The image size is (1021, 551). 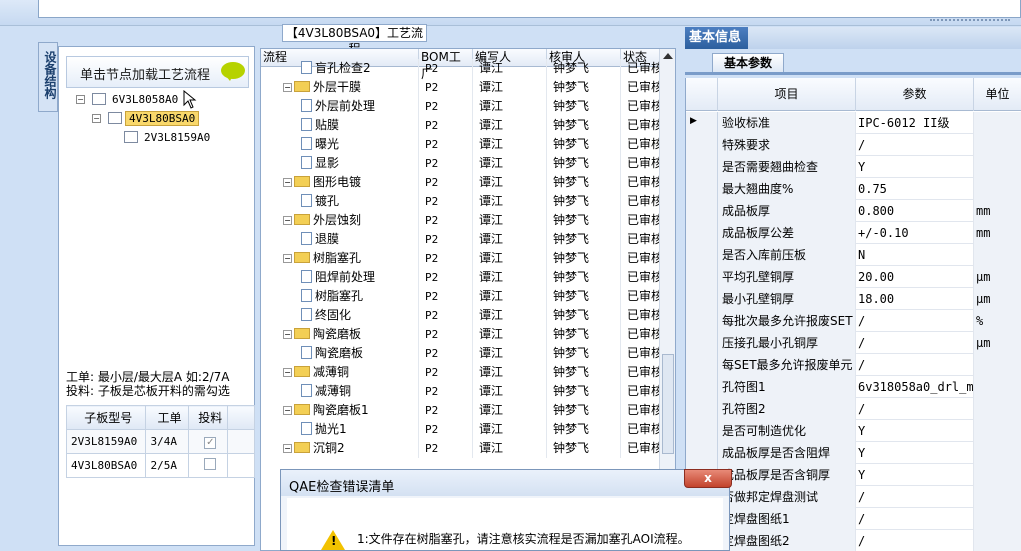 What do you see at coordinates (461, 144) in the screenshot?
I see `flow-row: 曝光 P2 谭江 钟梦飞 已审核` at bounding box center [461, 144].